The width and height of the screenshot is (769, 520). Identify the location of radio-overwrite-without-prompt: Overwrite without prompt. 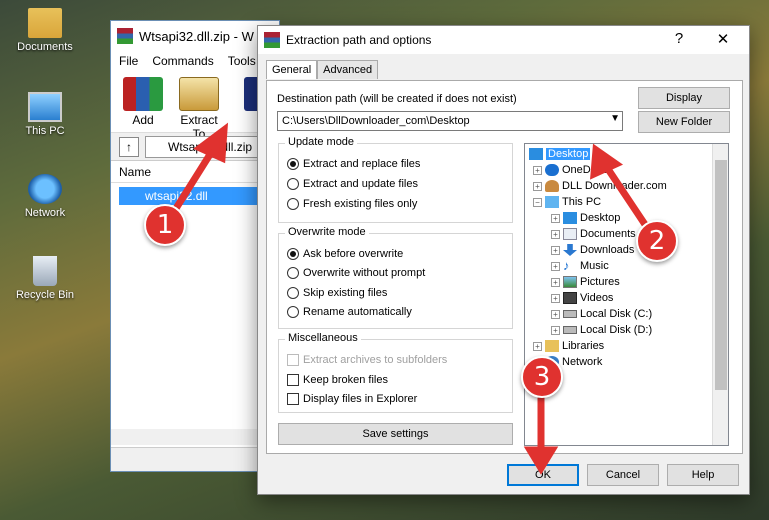
(356, 273).